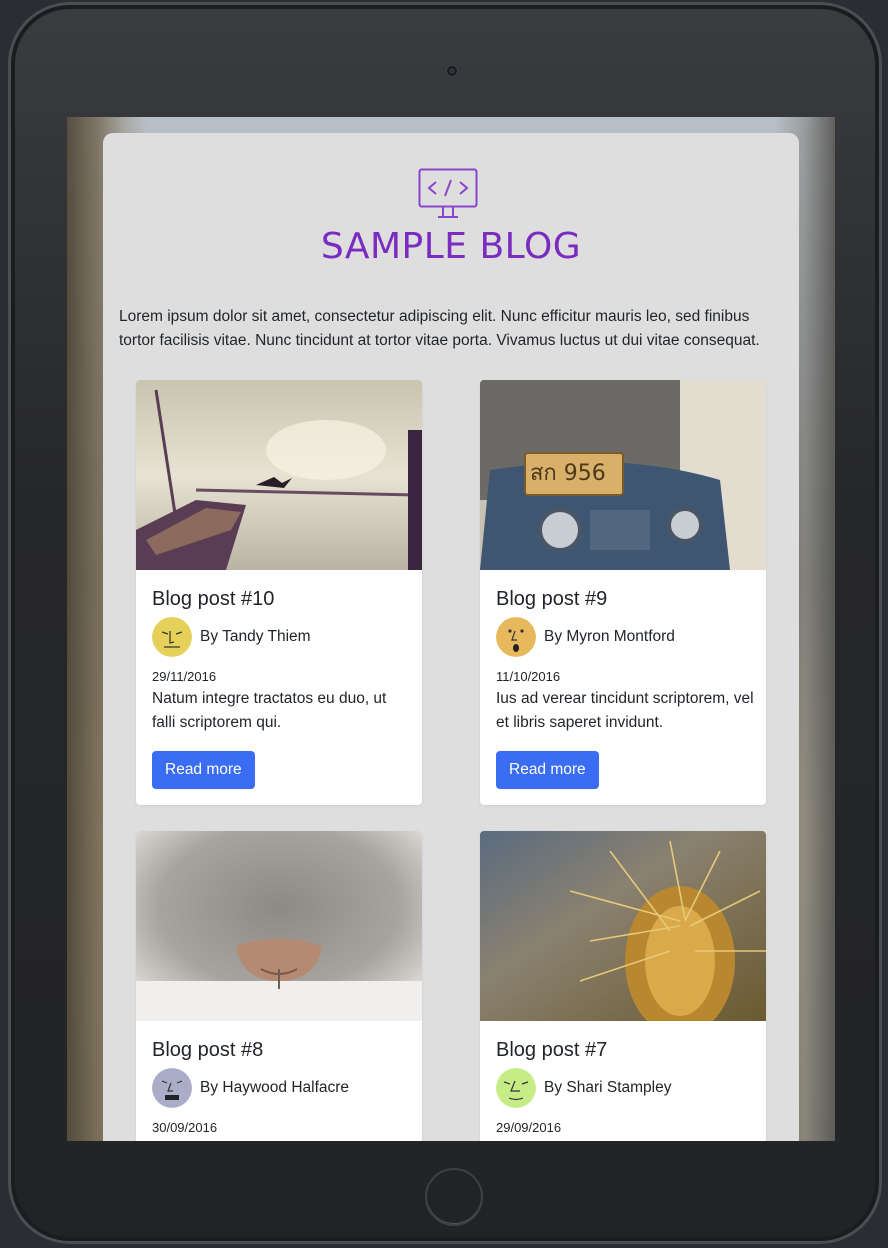 The height and width of the screenshot is (1248, 888). I want to click on cactus-photo, so click(623, 926).